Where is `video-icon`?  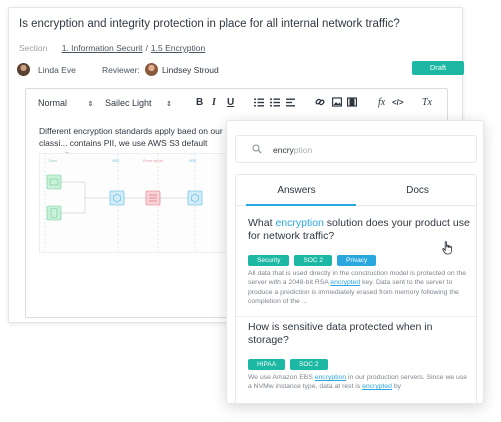
video-icon is located at coordinates (352, 102).